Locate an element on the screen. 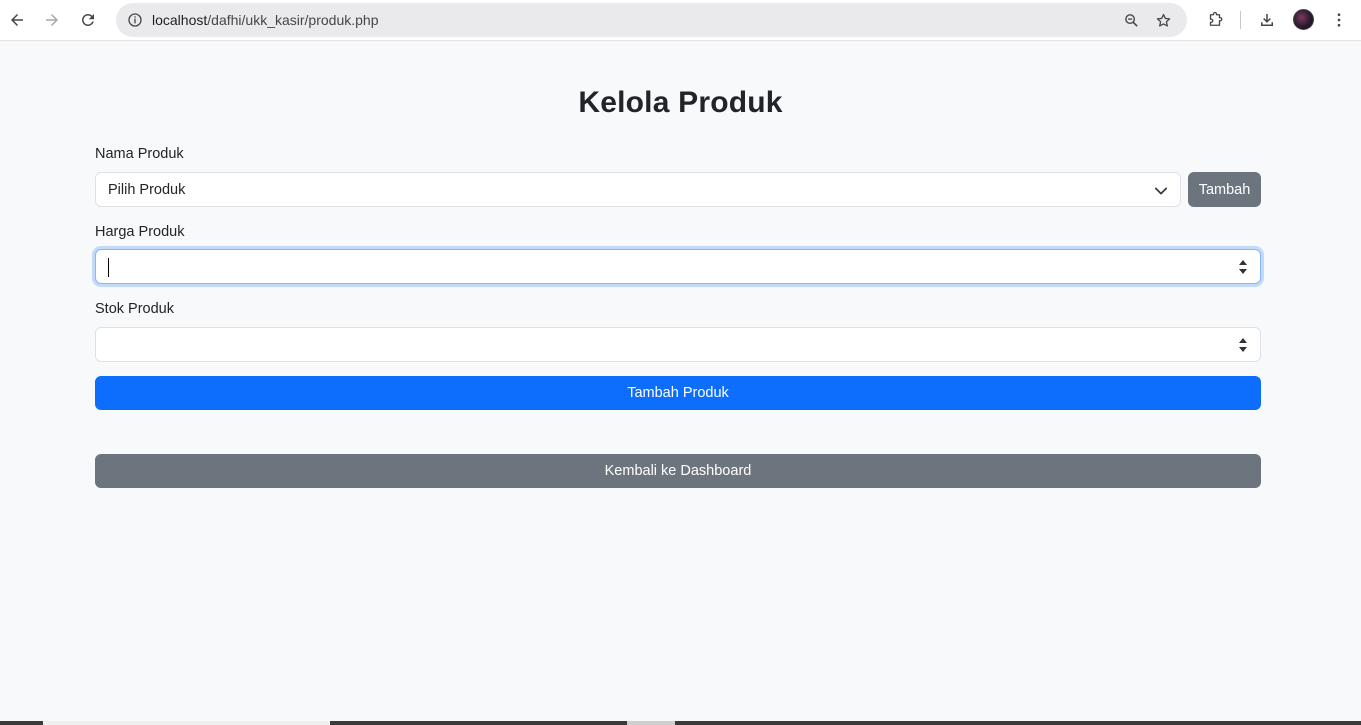 The width and height of the screenshot is (1361, 725). extensions-icon is located at coordinates (1215, 20).